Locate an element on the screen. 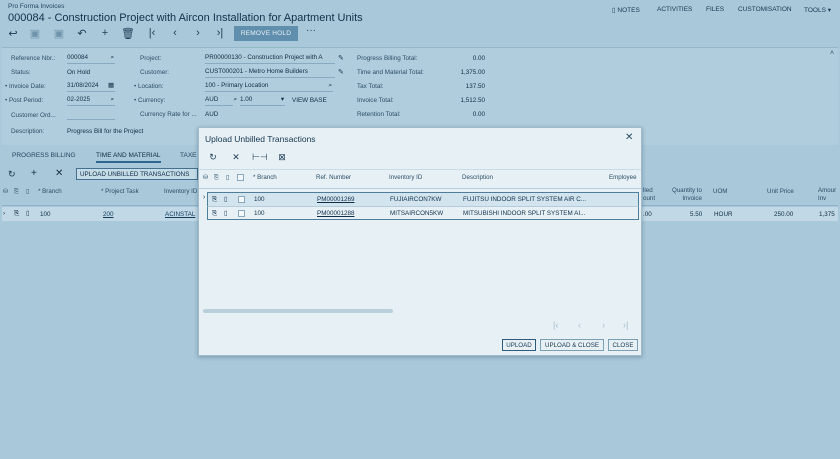  row-project-task: 200 is located at coordinates (108, 214).